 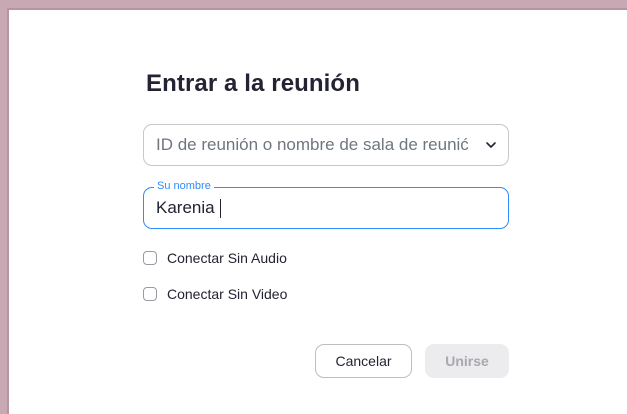 What do you see at coordinates (184, 186) in the screenshot?
I see `name-field-label: Su nombre` at bounding box center [184, 186].